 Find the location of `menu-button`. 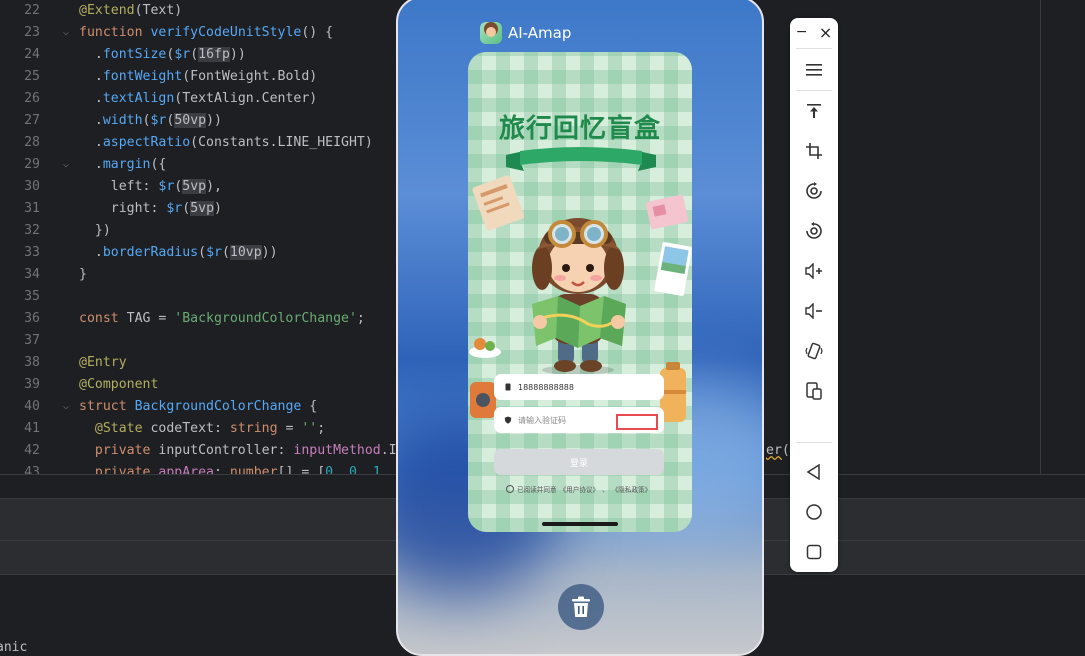

menu-button is located at coordinates (814, 70).